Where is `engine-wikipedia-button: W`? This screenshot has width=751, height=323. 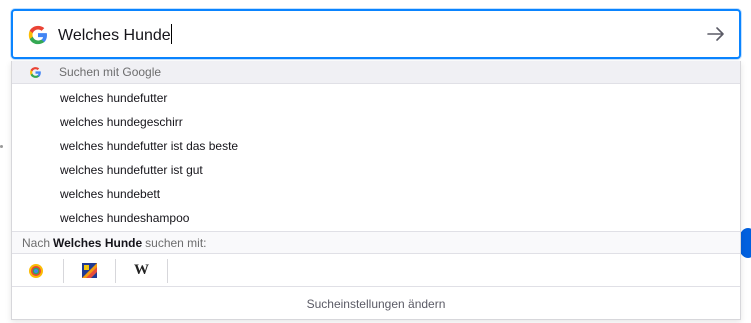
engine-wikipedia-button: W is located at coordinates (142, 270).